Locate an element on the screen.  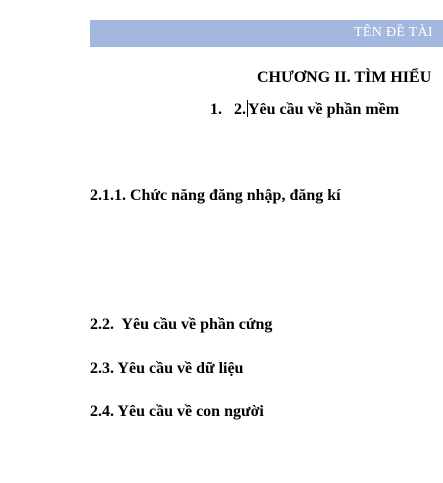
header-title: TÊN ĐỀ TÀI is located at coordinates (393, 32).